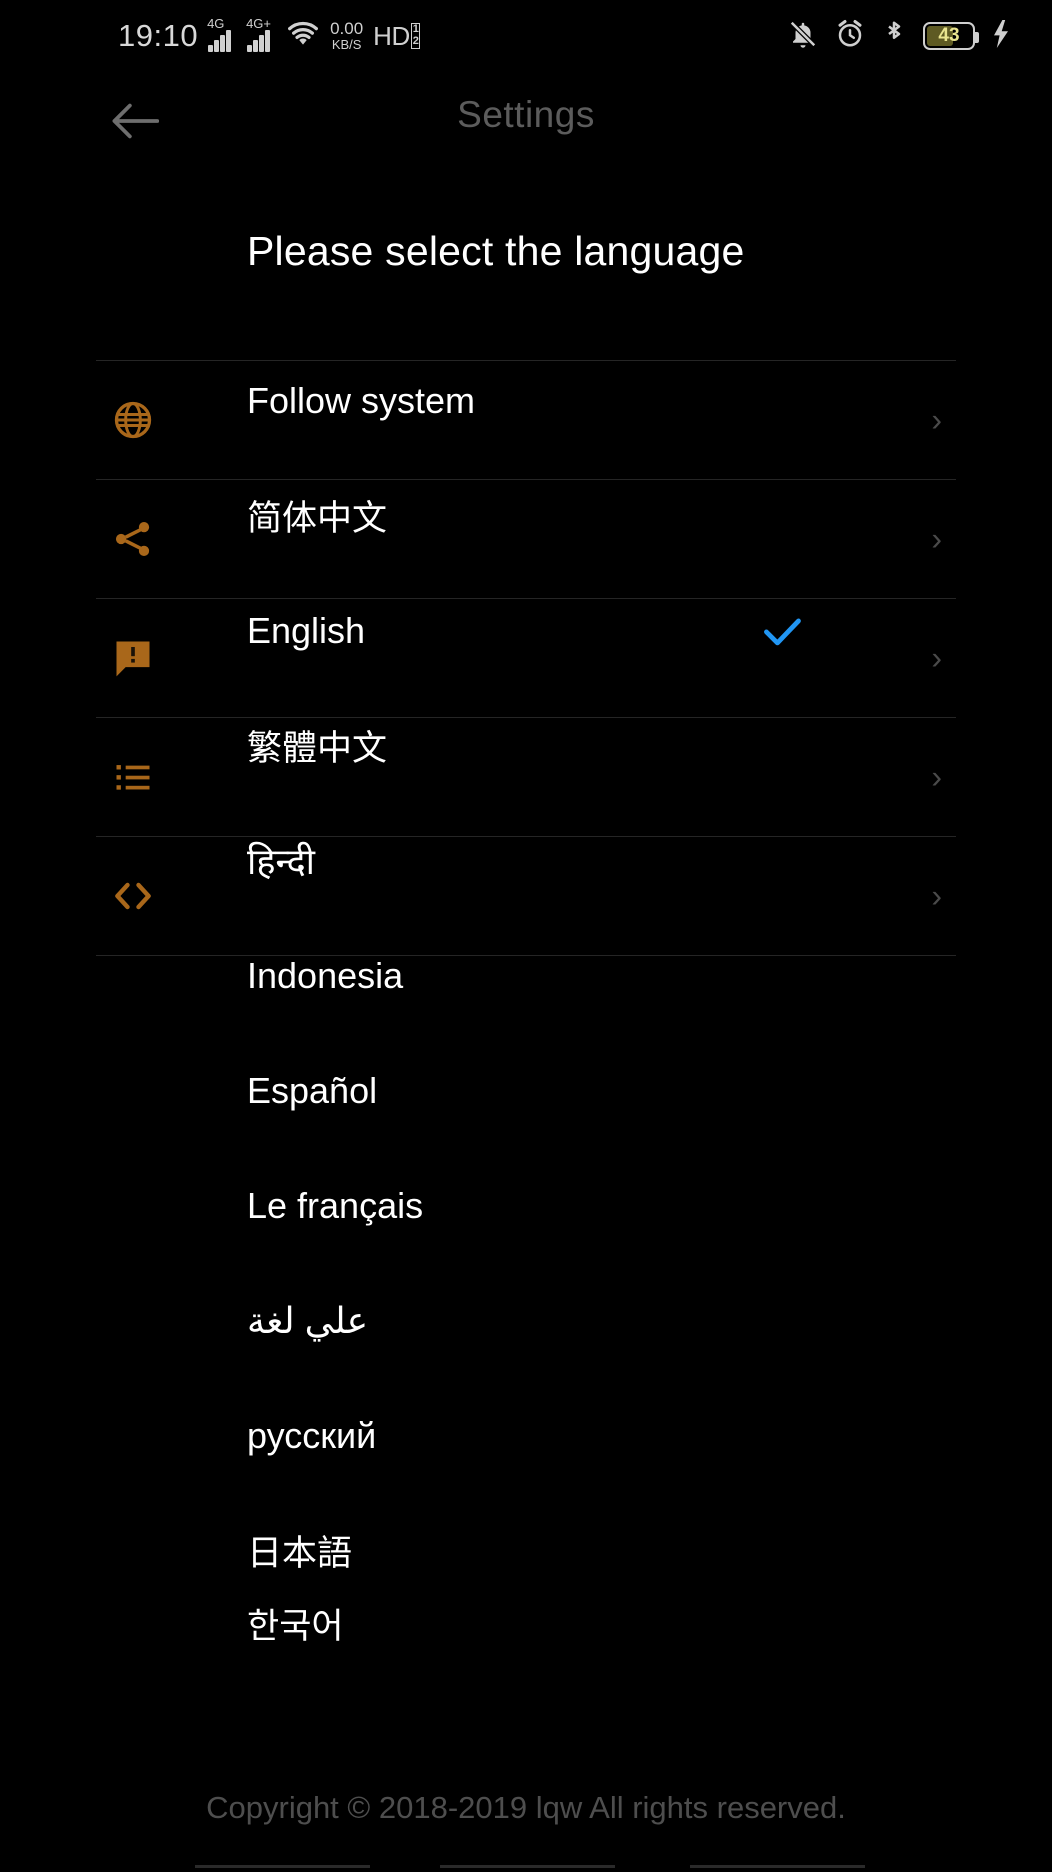 Image resolution: width=1052 pixels, height=1872 pixels. I want to click on hd-sim-indicator: 1 2, so click(415, 36).